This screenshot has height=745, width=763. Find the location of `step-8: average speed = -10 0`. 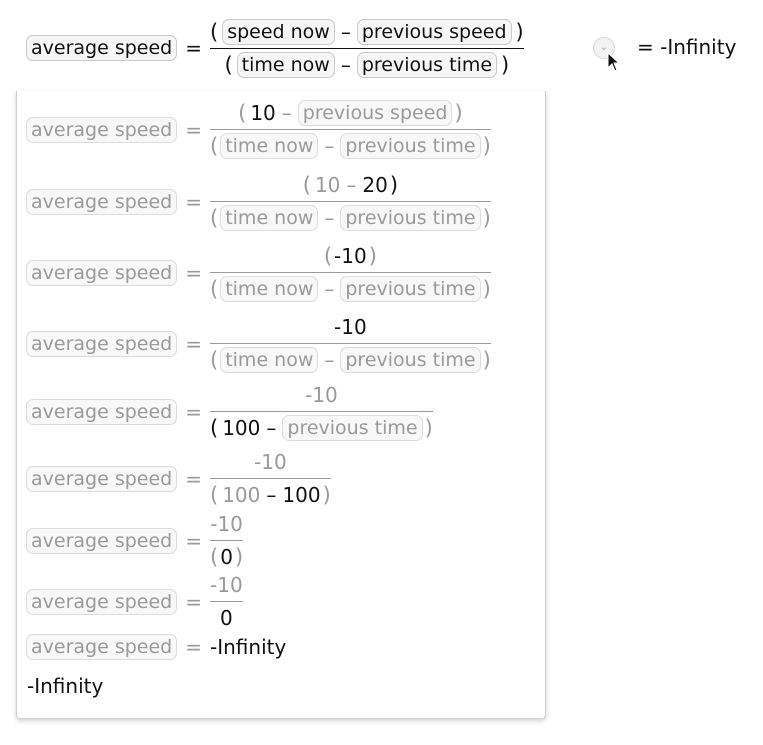

step-8: average speed = -10 0 is located at coordinates (134, 601).